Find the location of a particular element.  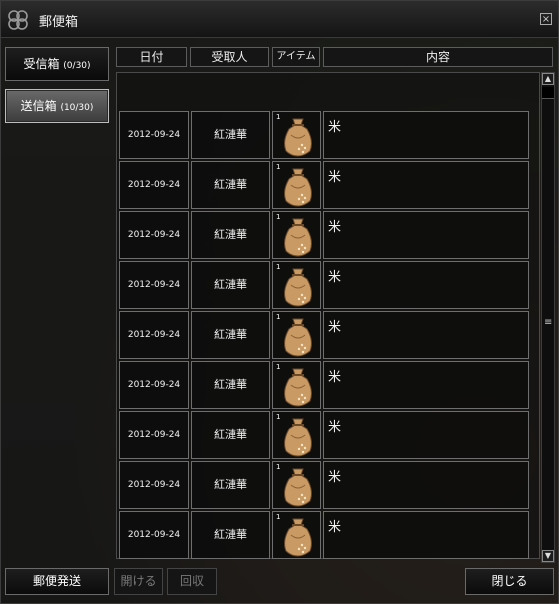

tab-inbox: 受信箱 (0/30) is located at coordinates (57, 64).